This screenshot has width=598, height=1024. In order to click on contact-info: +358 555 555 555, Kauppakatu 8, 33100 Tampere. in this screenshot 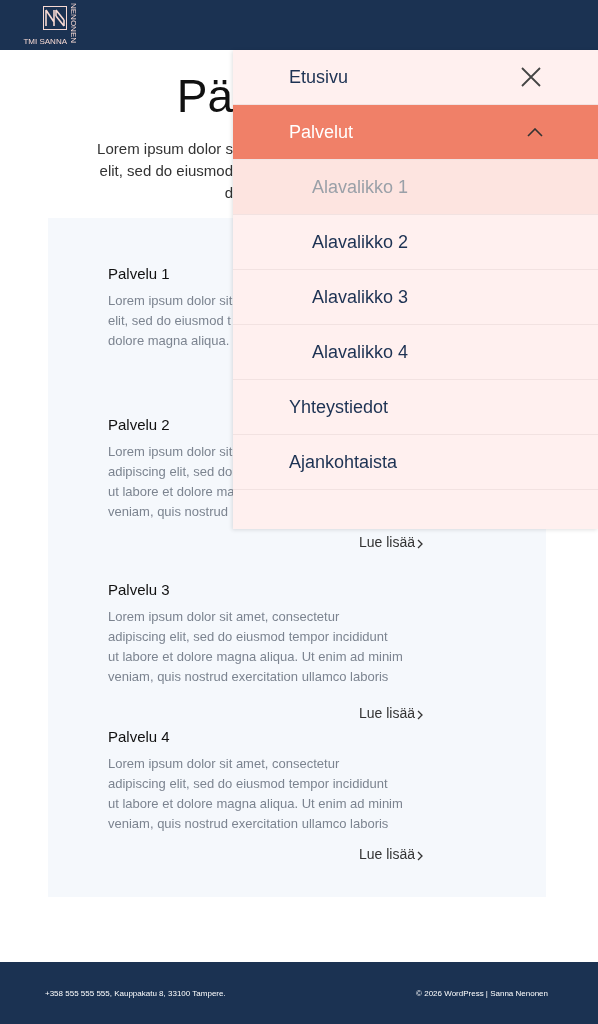, I will do `click(135, 993)`.